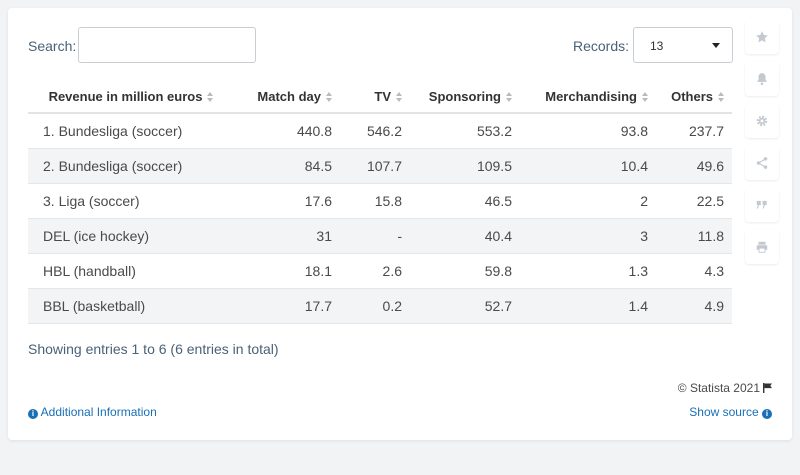 This screenshot has height=475, width=800. I want to click on search-input, so click(167, 45).